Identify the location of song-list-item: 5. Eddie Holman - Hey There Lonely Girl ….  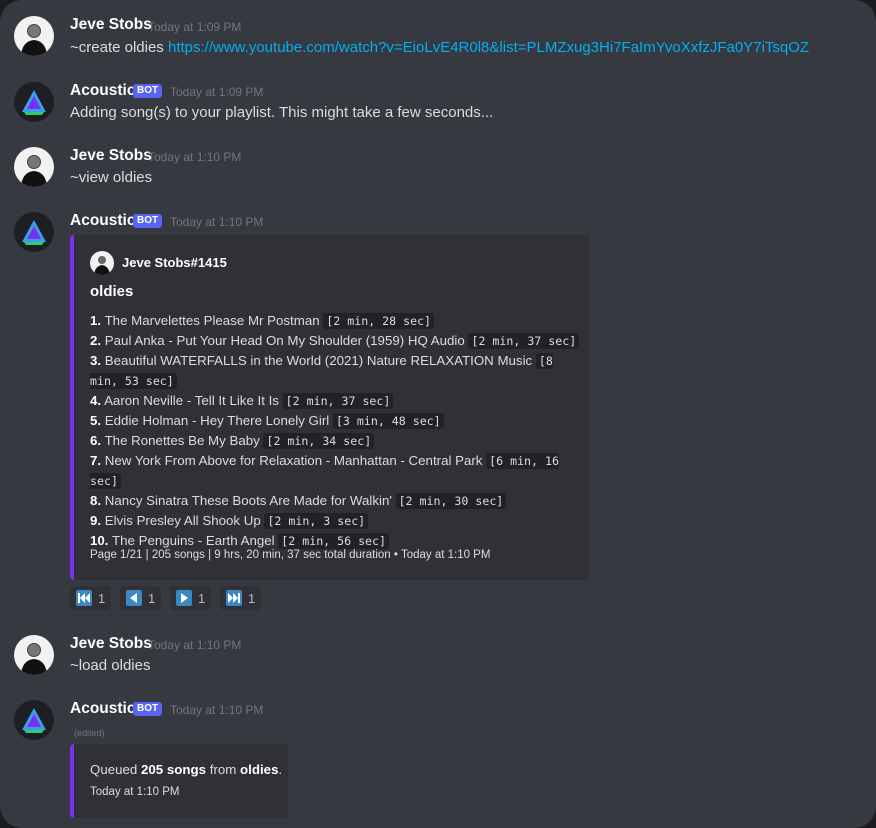
(335, 421).